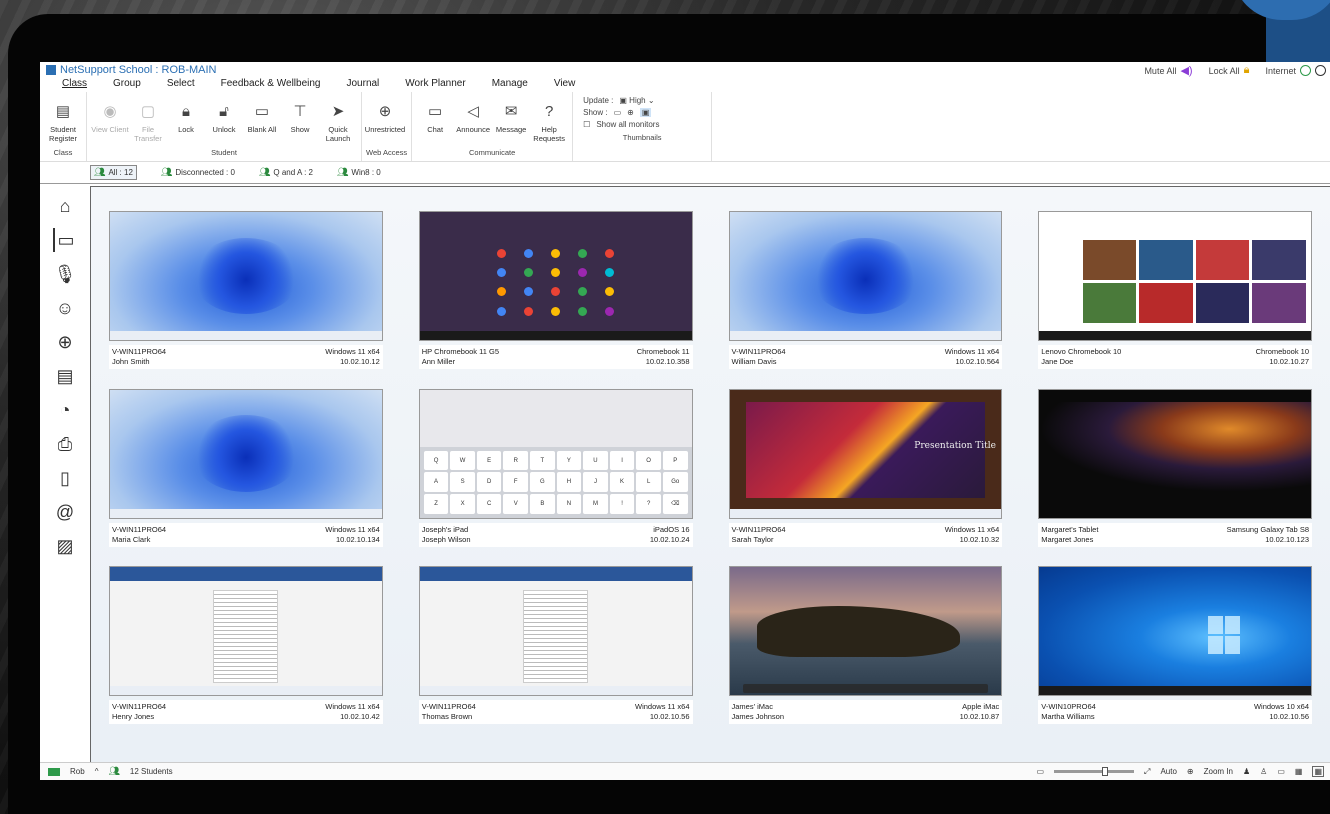 The height and width of the screenshot is (814, 1330). What do you see at coordinates (1218, 771) in the screenshot?
I see `zoom-in-button: Zoom In` at bounding box center [1218, 771].